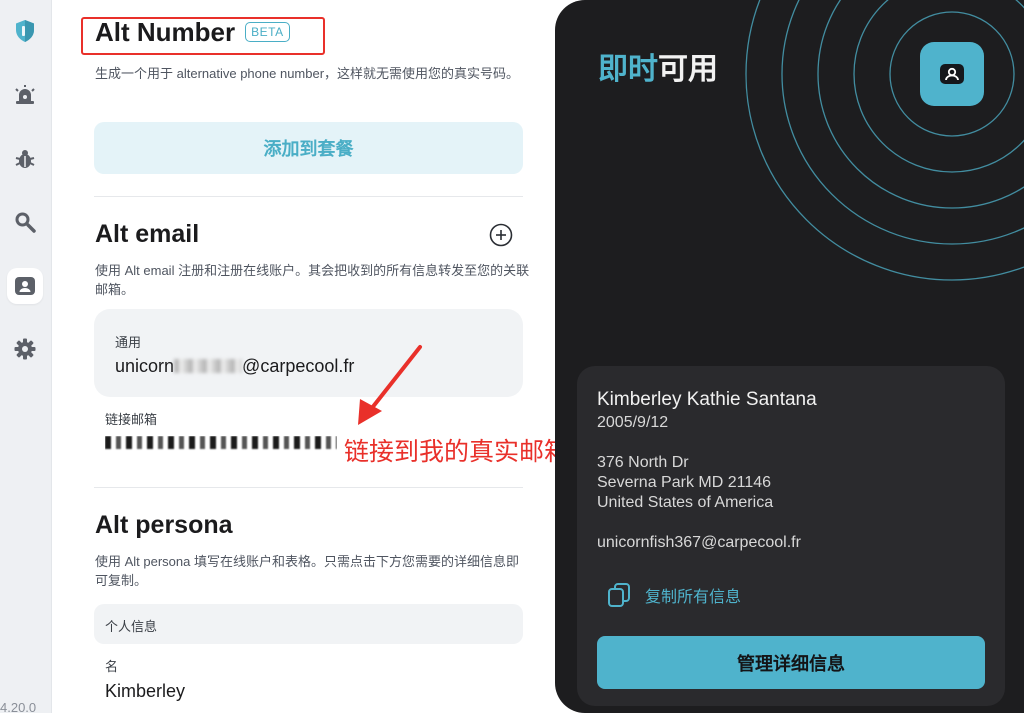 Image resolution: width=1024 pixels, height=713 pixels. What do you see at coordinates (390, 385) in the screenshot?
I see `annotation-arrow-icon` at bounding box center [390, 385].